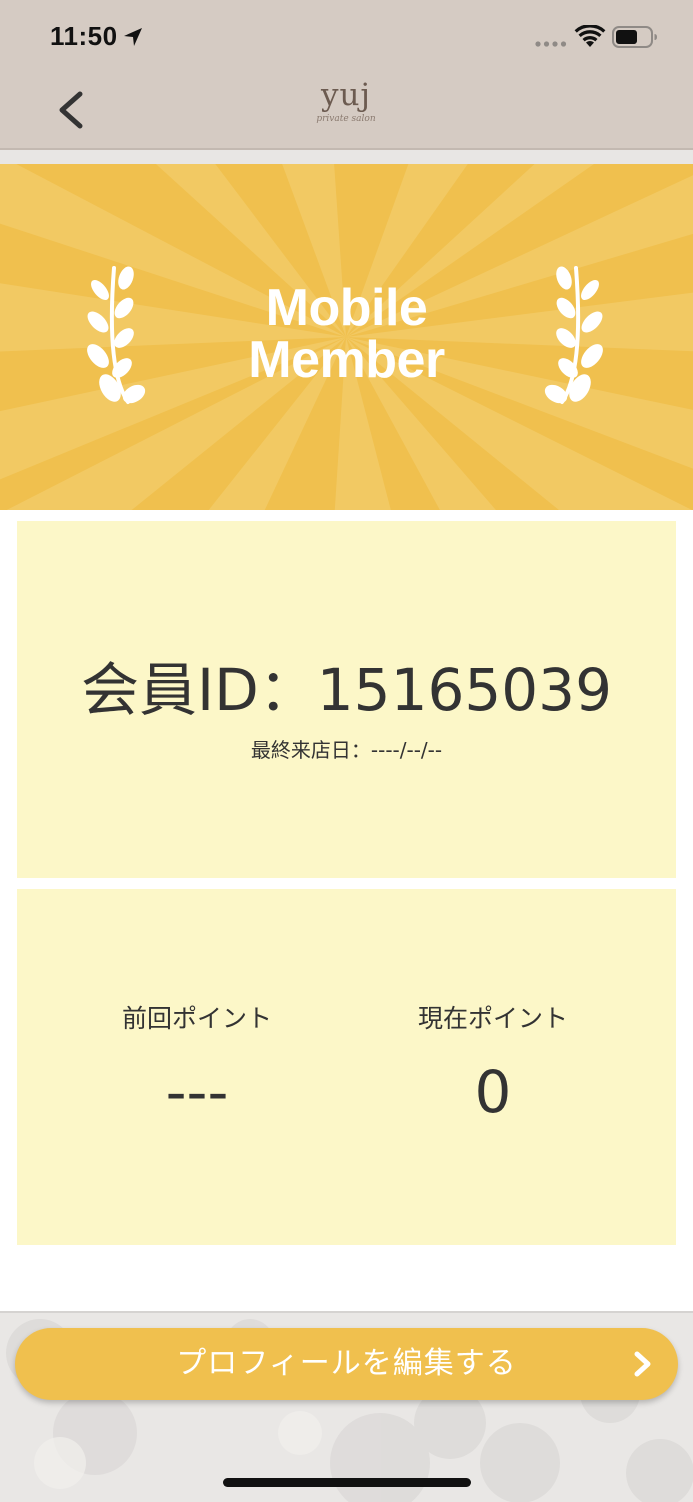  I want to click on current-points-value: 0, so click(493, 1092).